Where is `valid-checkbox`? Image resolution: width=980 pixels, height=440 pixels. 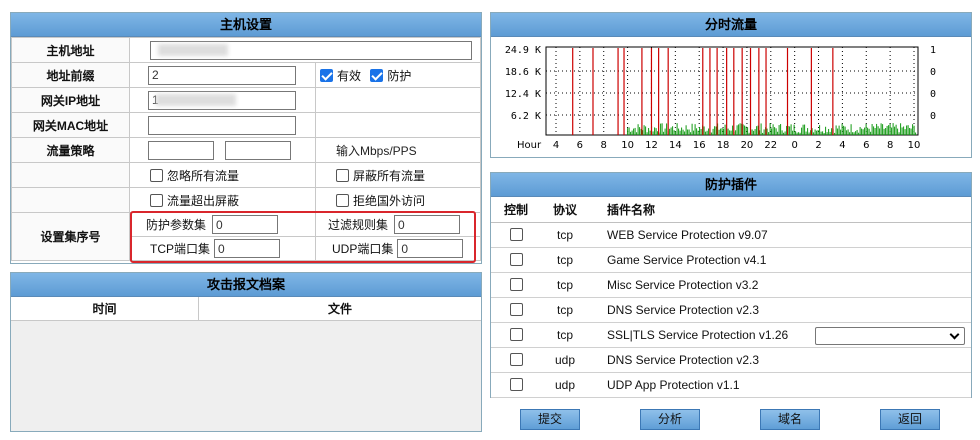 valid-checkbox is located at coordinates (326, 75).